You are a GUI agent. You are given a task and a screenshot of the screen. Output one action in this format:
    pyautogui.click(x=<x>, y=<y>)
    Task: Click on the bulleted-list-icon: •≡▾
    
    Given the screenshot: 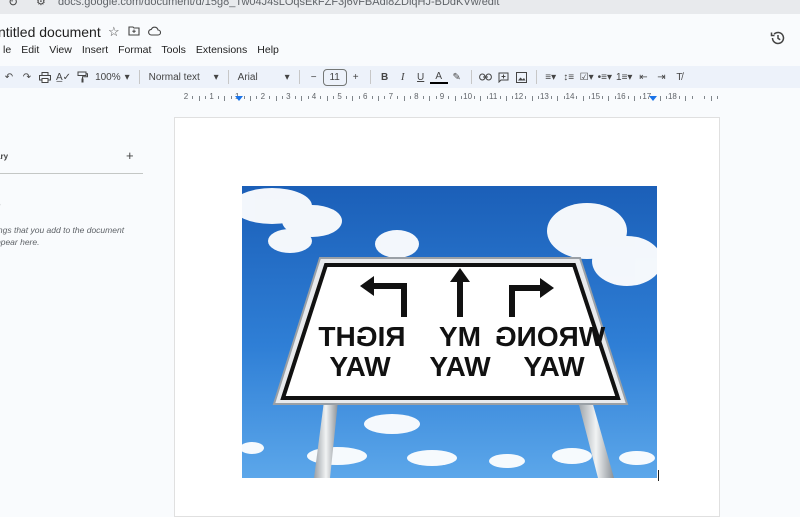 What is the action you would take?
    pyautogui.click(x=605, y=77)
    